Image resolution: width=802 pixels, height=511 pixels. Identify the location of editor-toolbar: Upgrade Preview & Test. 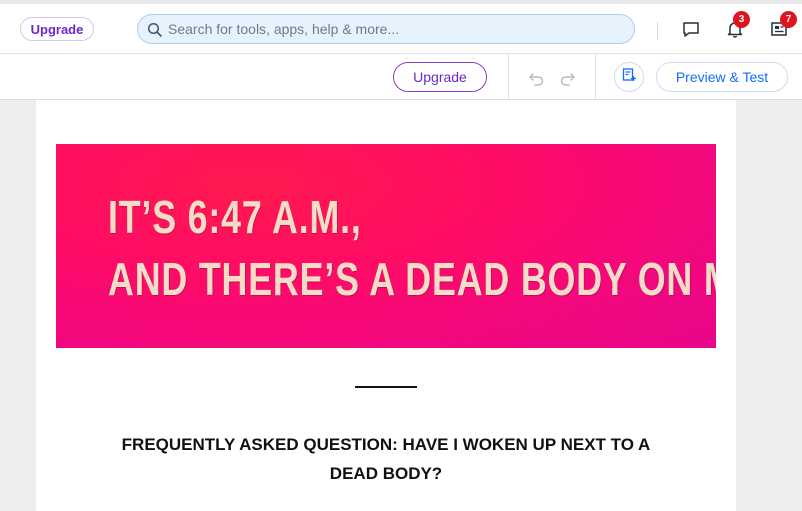
(401, 77).